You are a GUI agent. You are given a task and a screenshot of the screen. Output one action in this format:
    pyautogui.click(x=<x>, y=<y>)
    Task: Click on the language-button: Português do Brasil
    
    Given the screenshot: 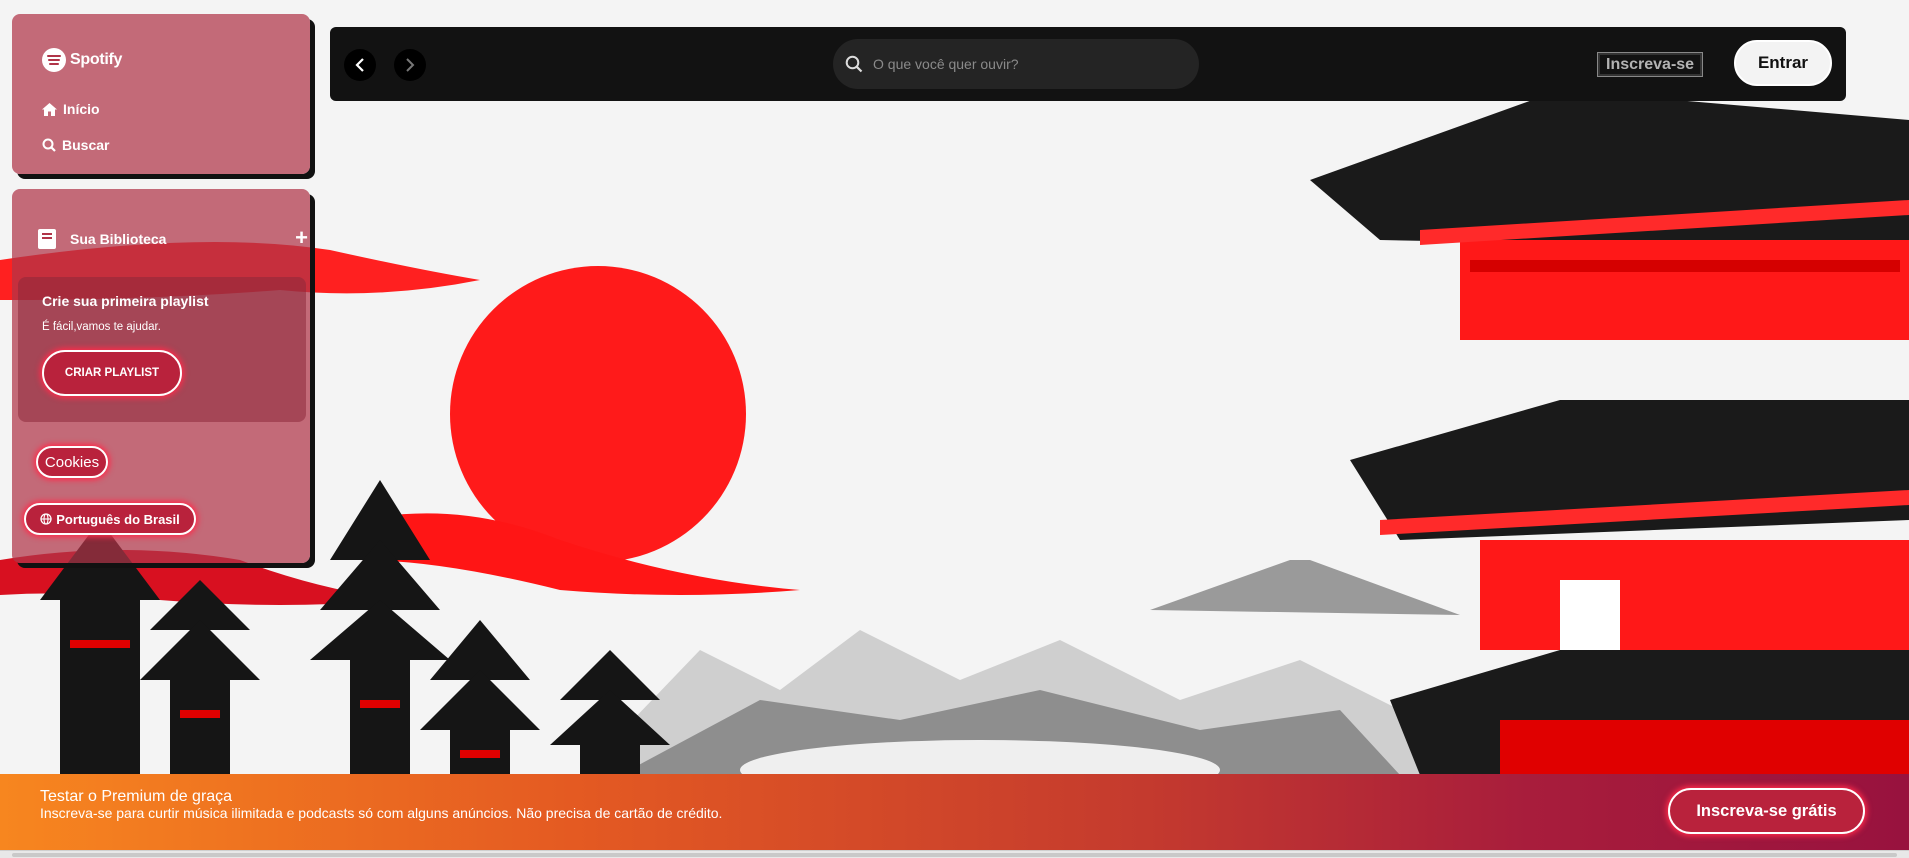 What is the action you would take?
    pyautogui.click(x=110, y=519)
    